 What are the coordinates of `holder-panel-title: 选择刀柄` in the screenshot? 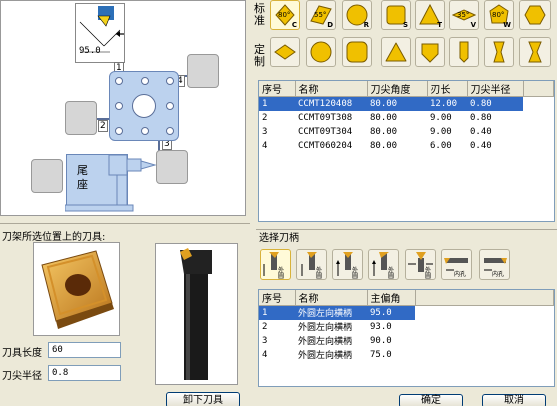 It's located at (279, 238).